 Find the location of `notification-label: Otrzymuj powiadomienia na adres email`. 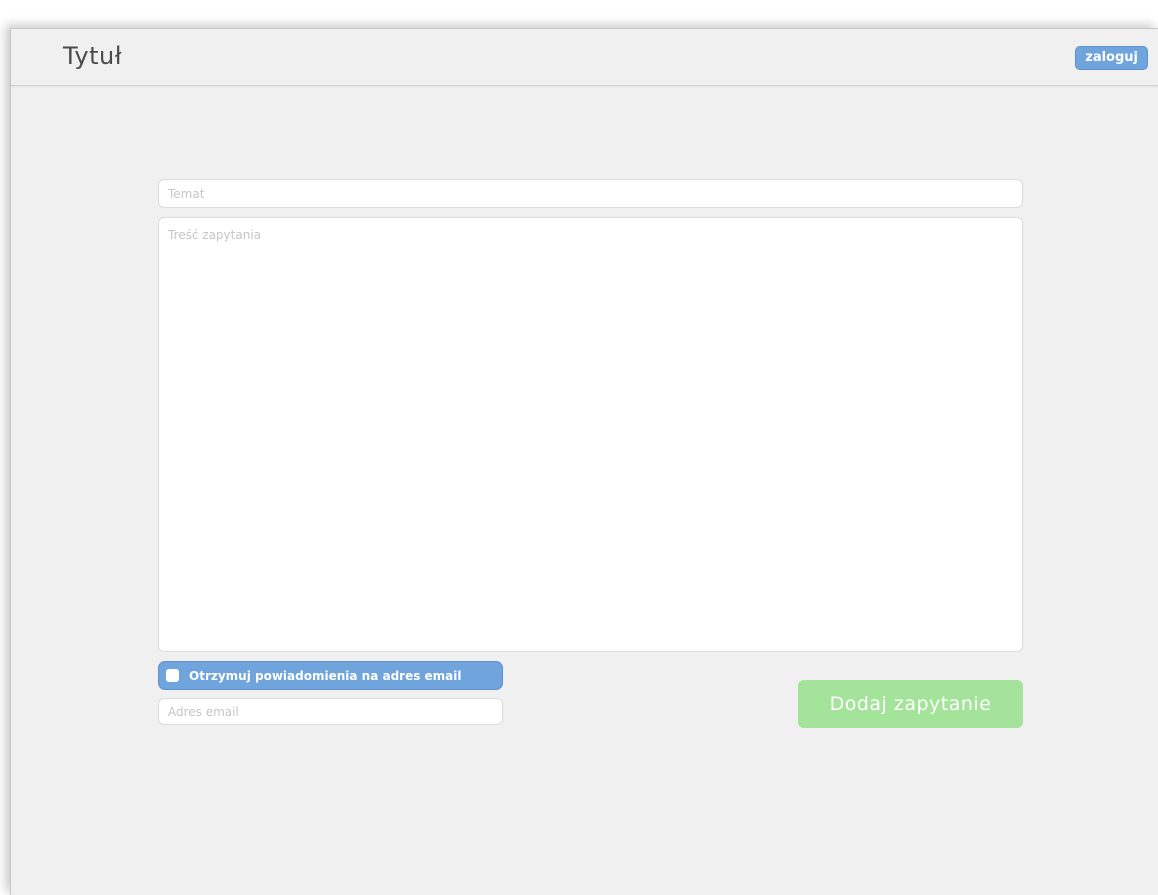

notification-label: Otrzymuj powiadomienia na adres email is located at coordinates (325, 675).